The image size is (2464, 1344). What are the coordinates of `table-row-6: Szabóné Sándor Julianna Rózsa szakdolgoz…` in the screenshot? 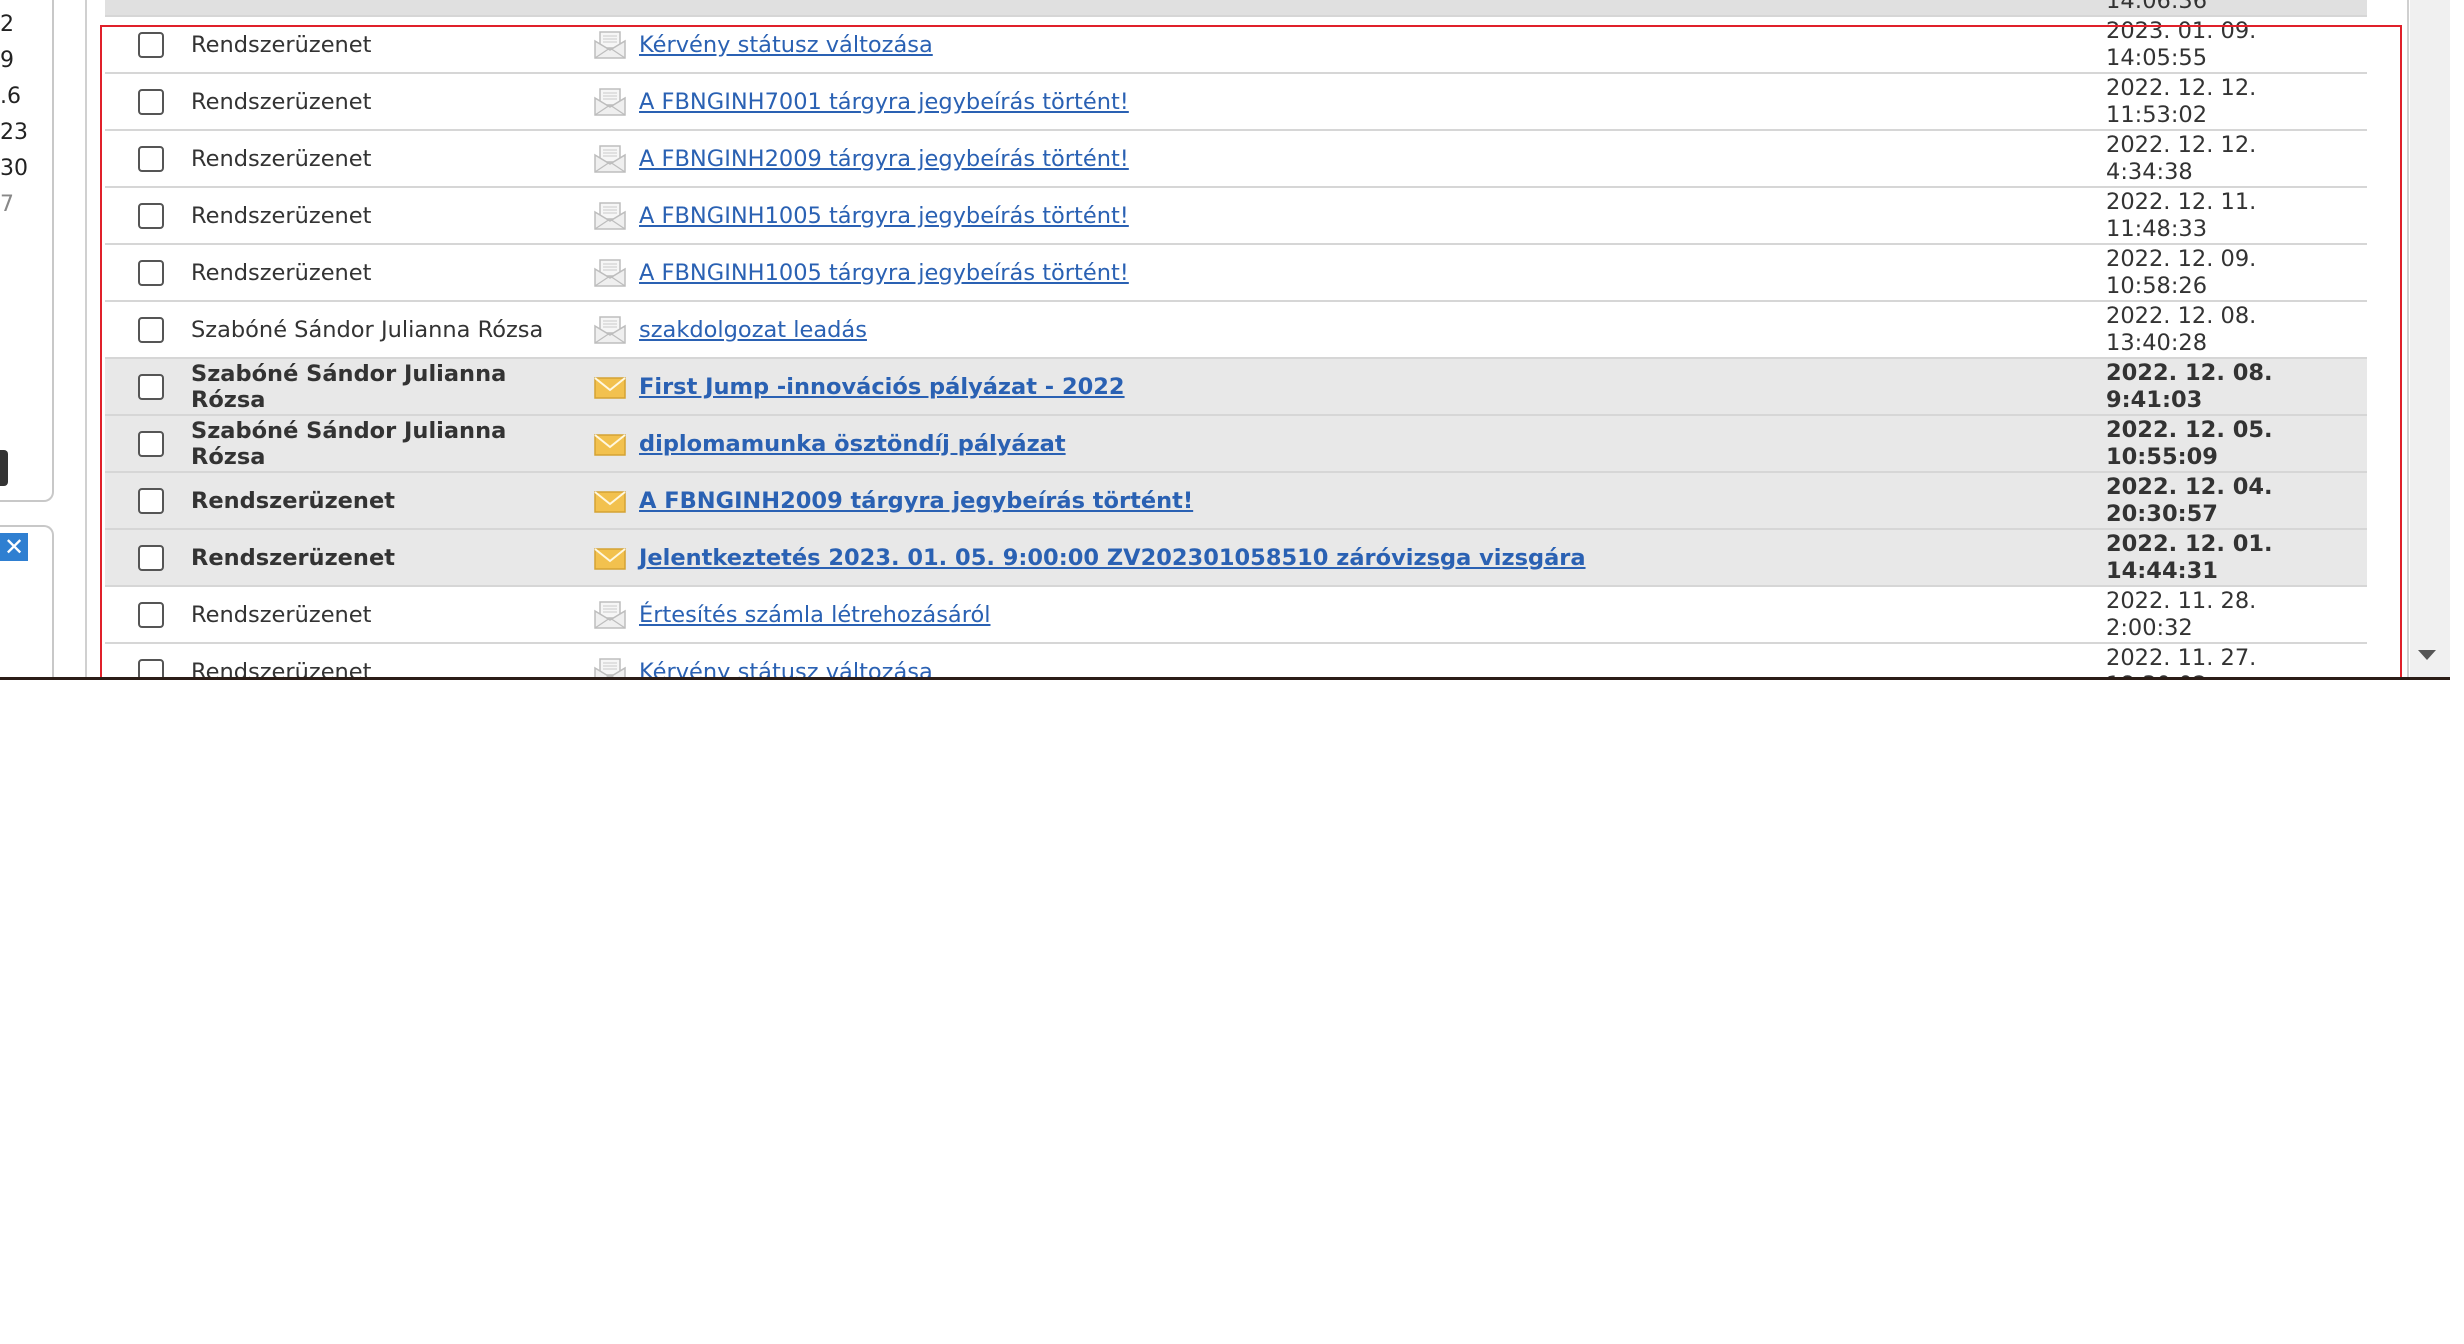 It's located at (1236, 329).